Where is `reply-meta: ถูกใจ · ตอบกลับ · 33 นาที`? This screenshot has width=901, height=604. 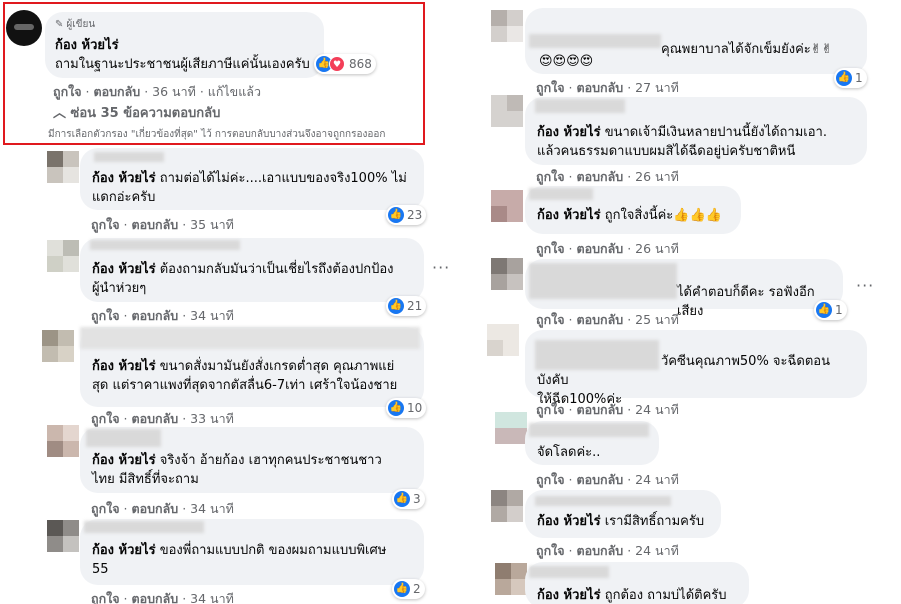
reply-meta: ถูกใจ · ตอบกลับ · 33 นาที is located at coordinates (162, 418).